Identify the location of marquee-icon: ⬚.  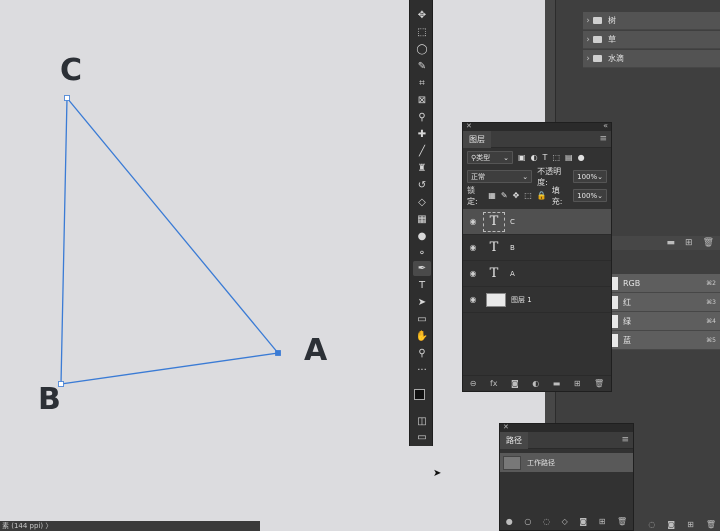
(422, 32).